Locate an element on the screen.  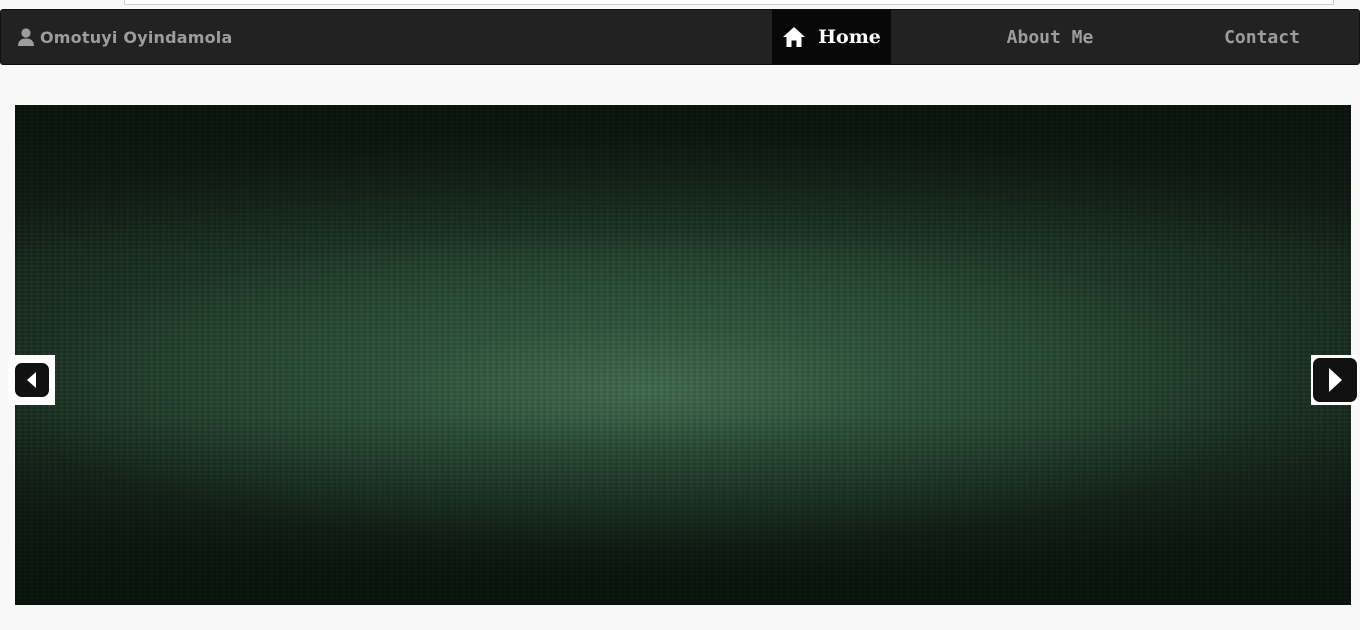
nav-item-home-label: Home is located at coordinates (849, 37).